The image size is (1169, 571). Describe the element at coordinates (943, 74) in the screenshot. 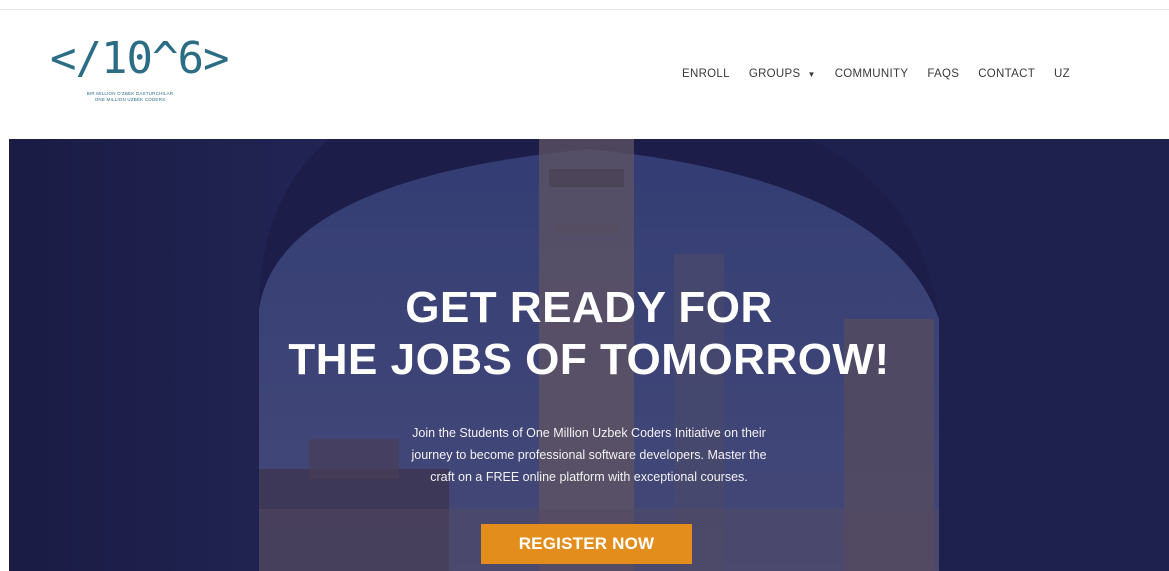

I see `nav-faqs: FAQS` at that location.